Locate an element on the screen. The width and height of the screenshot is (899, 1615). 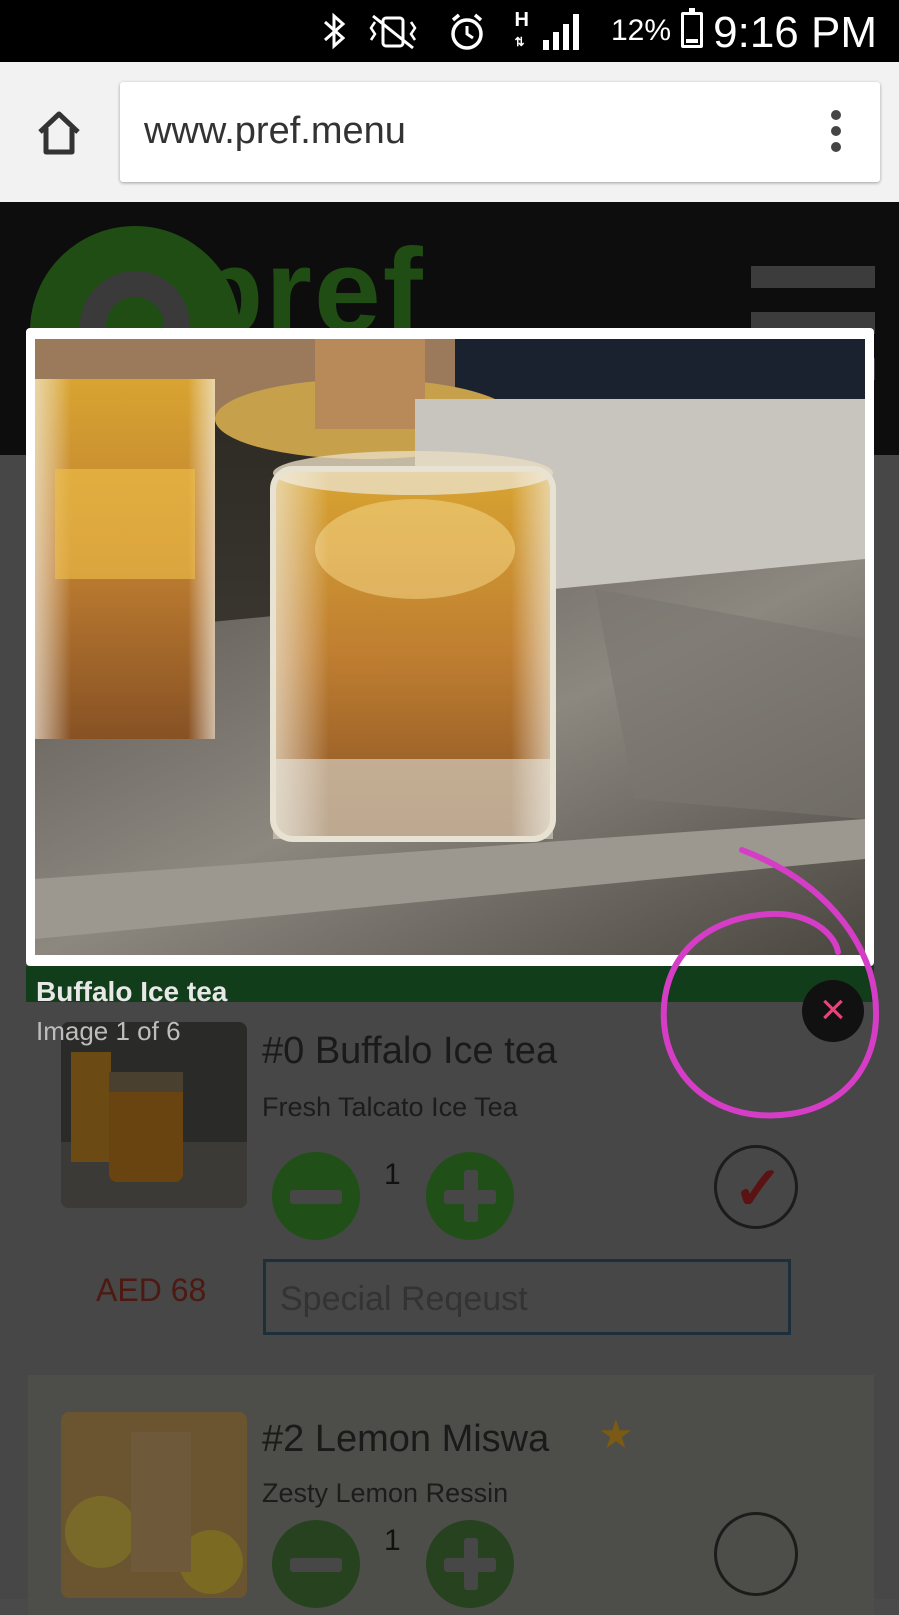
special-request-placeholder: Special Reqeust is located at coordinates (404, 1299).